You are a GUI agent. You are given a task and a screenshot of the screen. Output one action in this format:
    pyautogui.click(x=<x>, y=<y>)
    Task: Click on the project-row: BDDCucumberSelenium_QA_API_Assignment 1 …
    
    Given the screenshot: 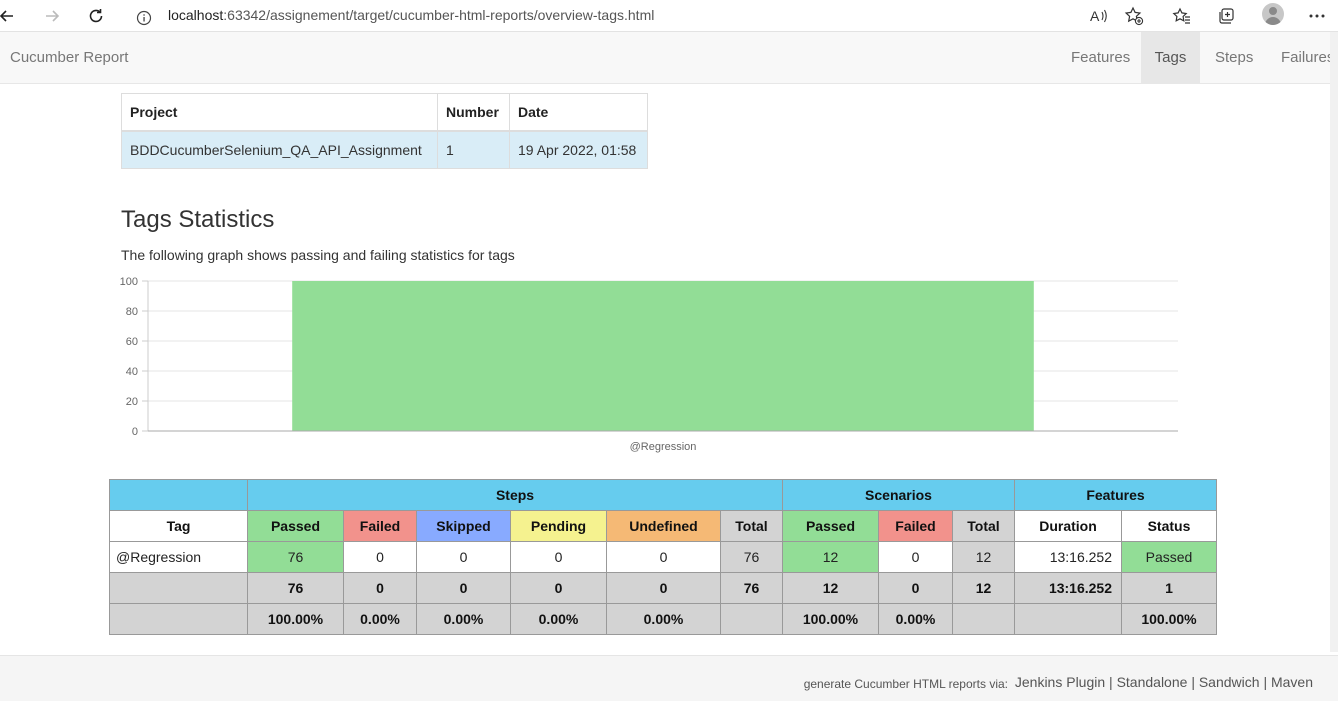 What is the action you would take?
    pyautogui.click(x=384, y=149)
    